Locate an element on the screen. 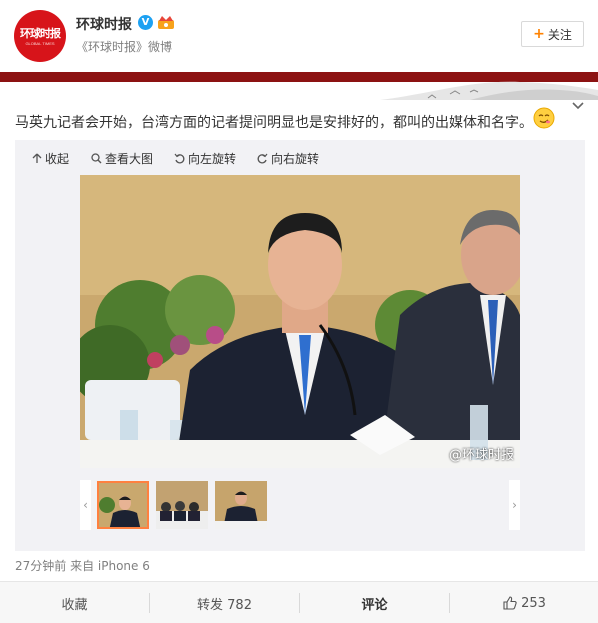  photo-watermark: @环球时报 is located at coordinates (481, 455).